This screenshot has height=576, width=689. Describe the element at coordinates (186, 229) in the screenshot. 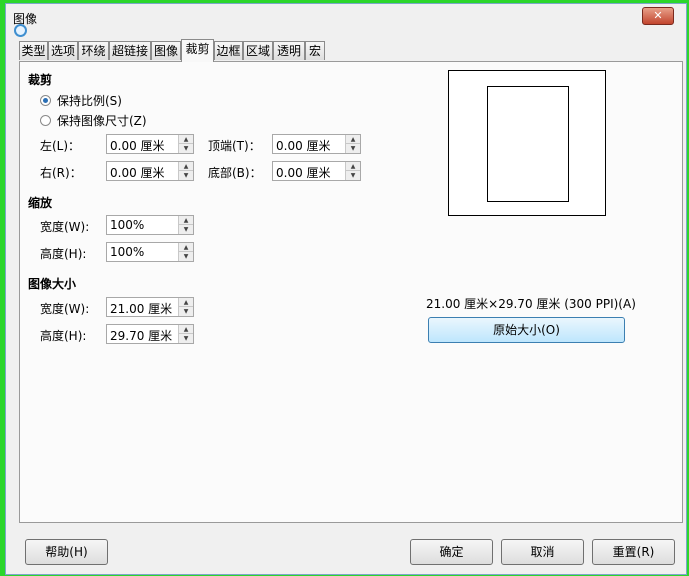

I see `scale-width-down-button: ▼` at that location.